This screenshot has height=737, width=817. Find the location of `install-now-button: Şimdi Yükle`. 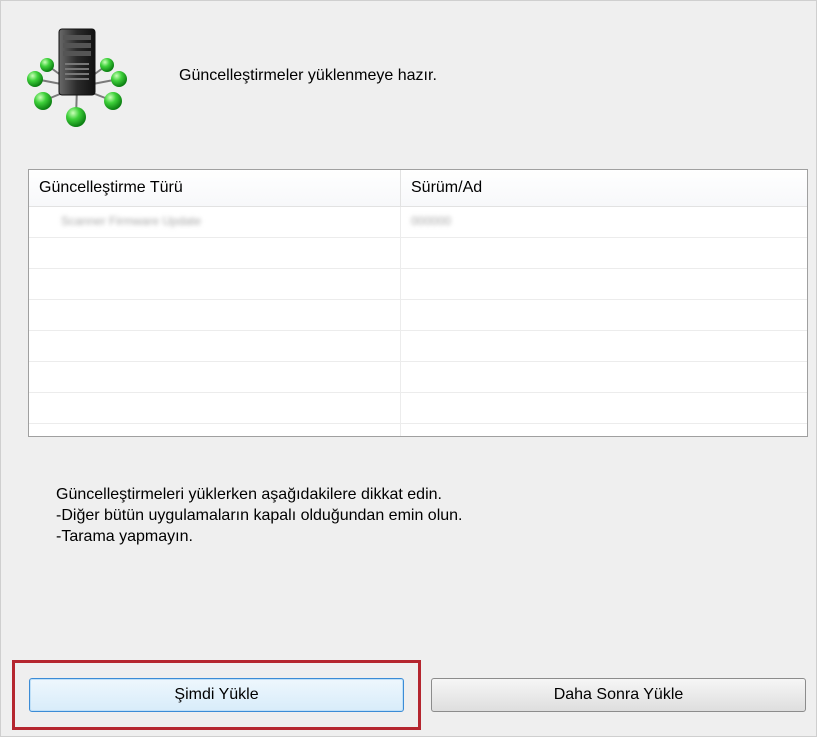

install-now-button: Şimdi Yükle is located at coordinates (216, 695).